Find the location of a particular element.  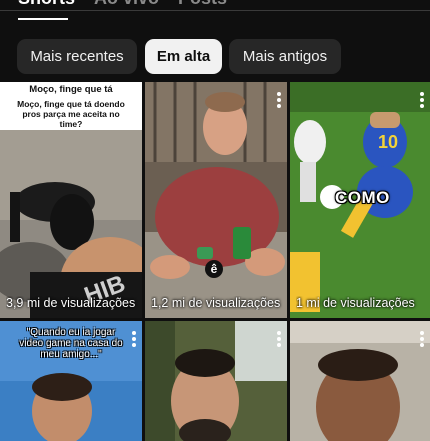

overlay-text: COMO is located at coordinates (362, 197).